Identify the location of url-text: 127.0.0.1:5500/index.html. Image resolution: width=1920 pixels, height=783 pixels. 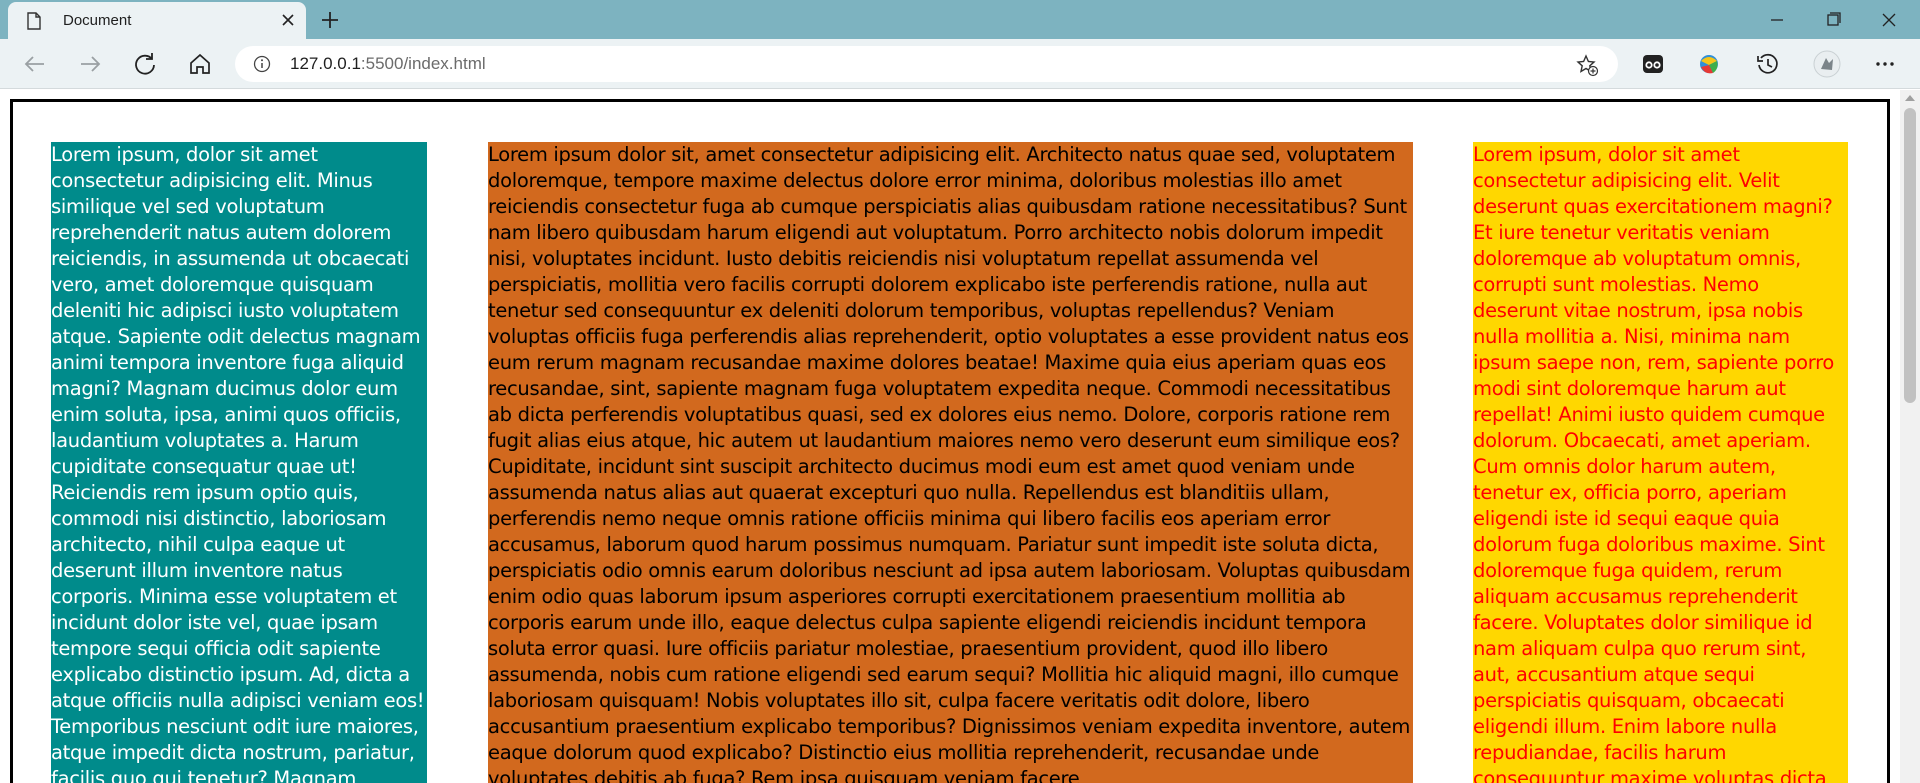
(388, 64).